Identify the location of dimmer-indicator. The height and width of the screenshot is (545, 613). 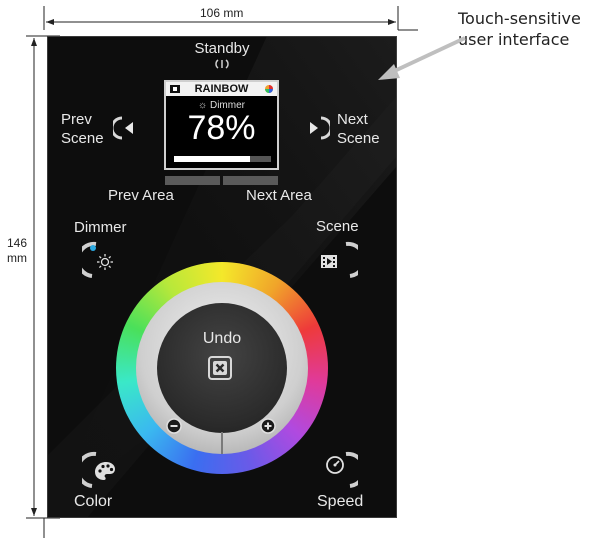
(93, 248).